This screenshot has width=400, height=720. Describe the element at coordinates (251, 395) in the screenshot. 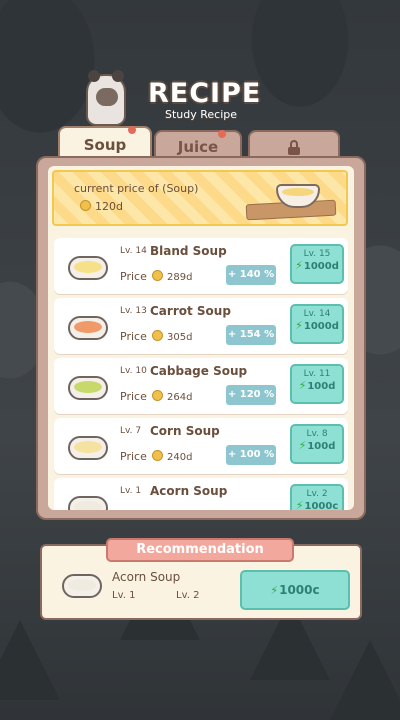

I see `price-bonus-badge: + 120 %` at that location.